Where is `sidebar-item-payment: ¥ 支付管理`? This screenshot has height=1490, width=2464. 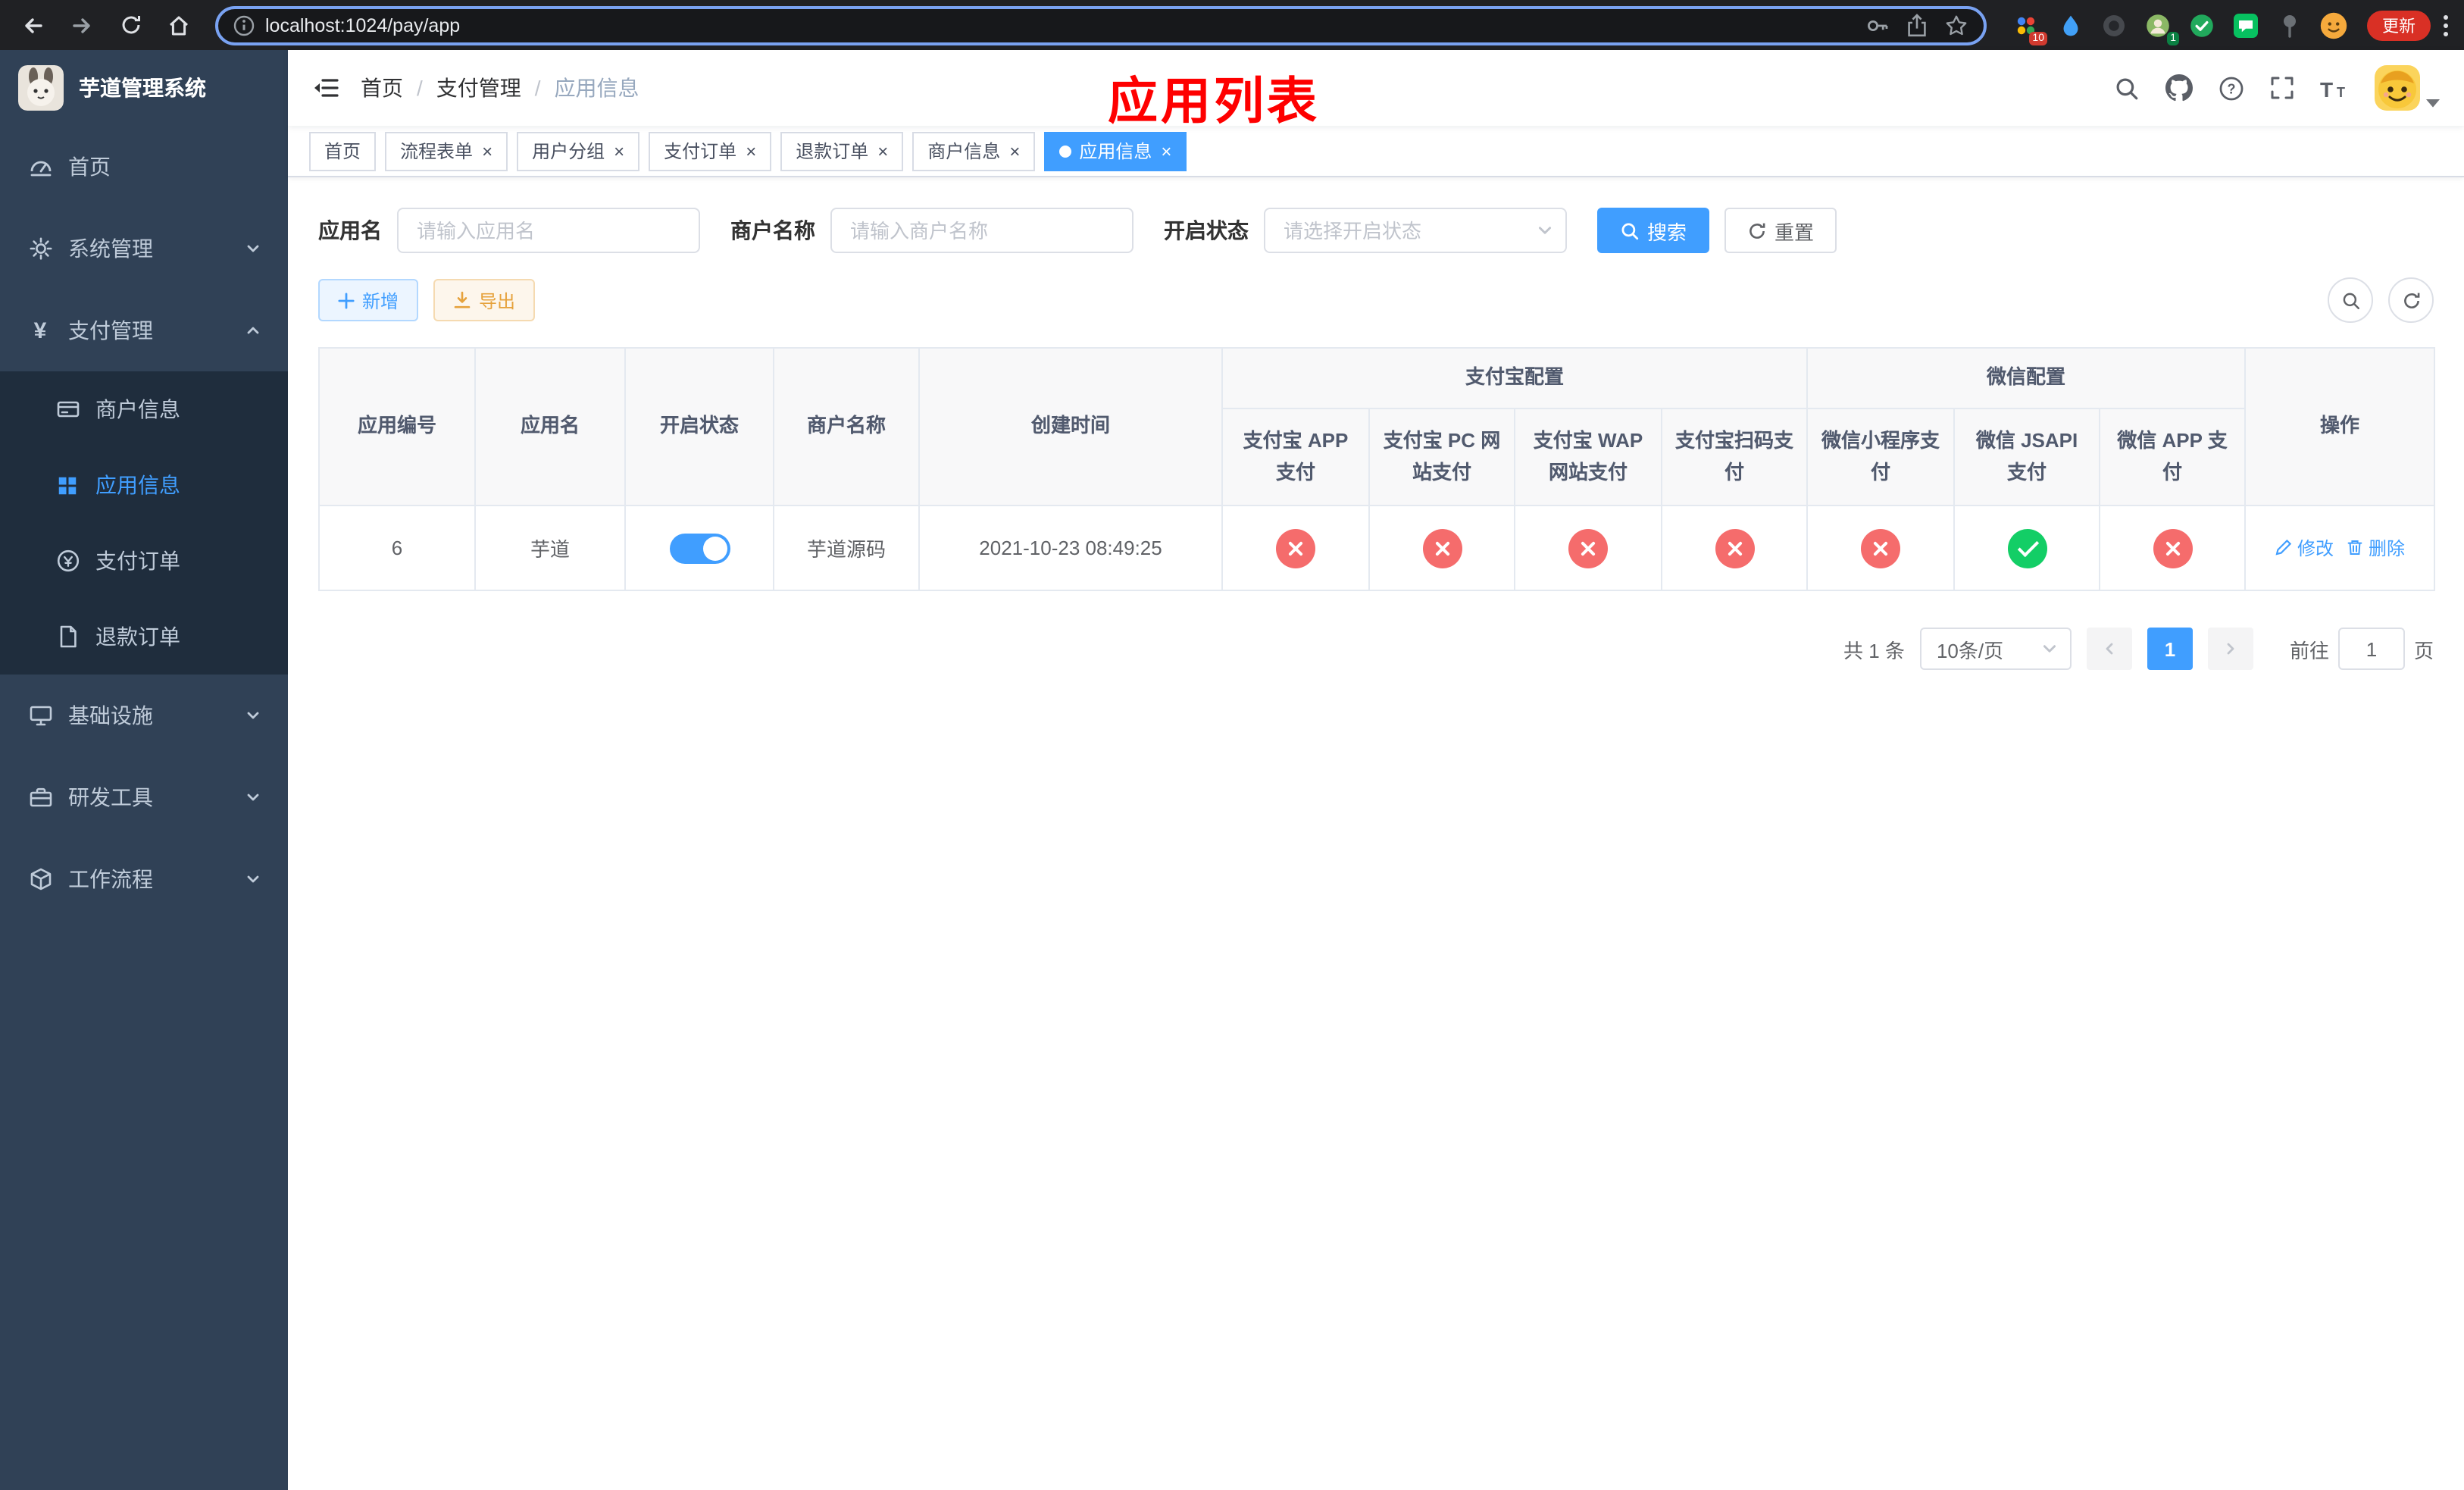 sidebar-item-payment: ¥ 支付管理 is located at coordinates (144, 330).